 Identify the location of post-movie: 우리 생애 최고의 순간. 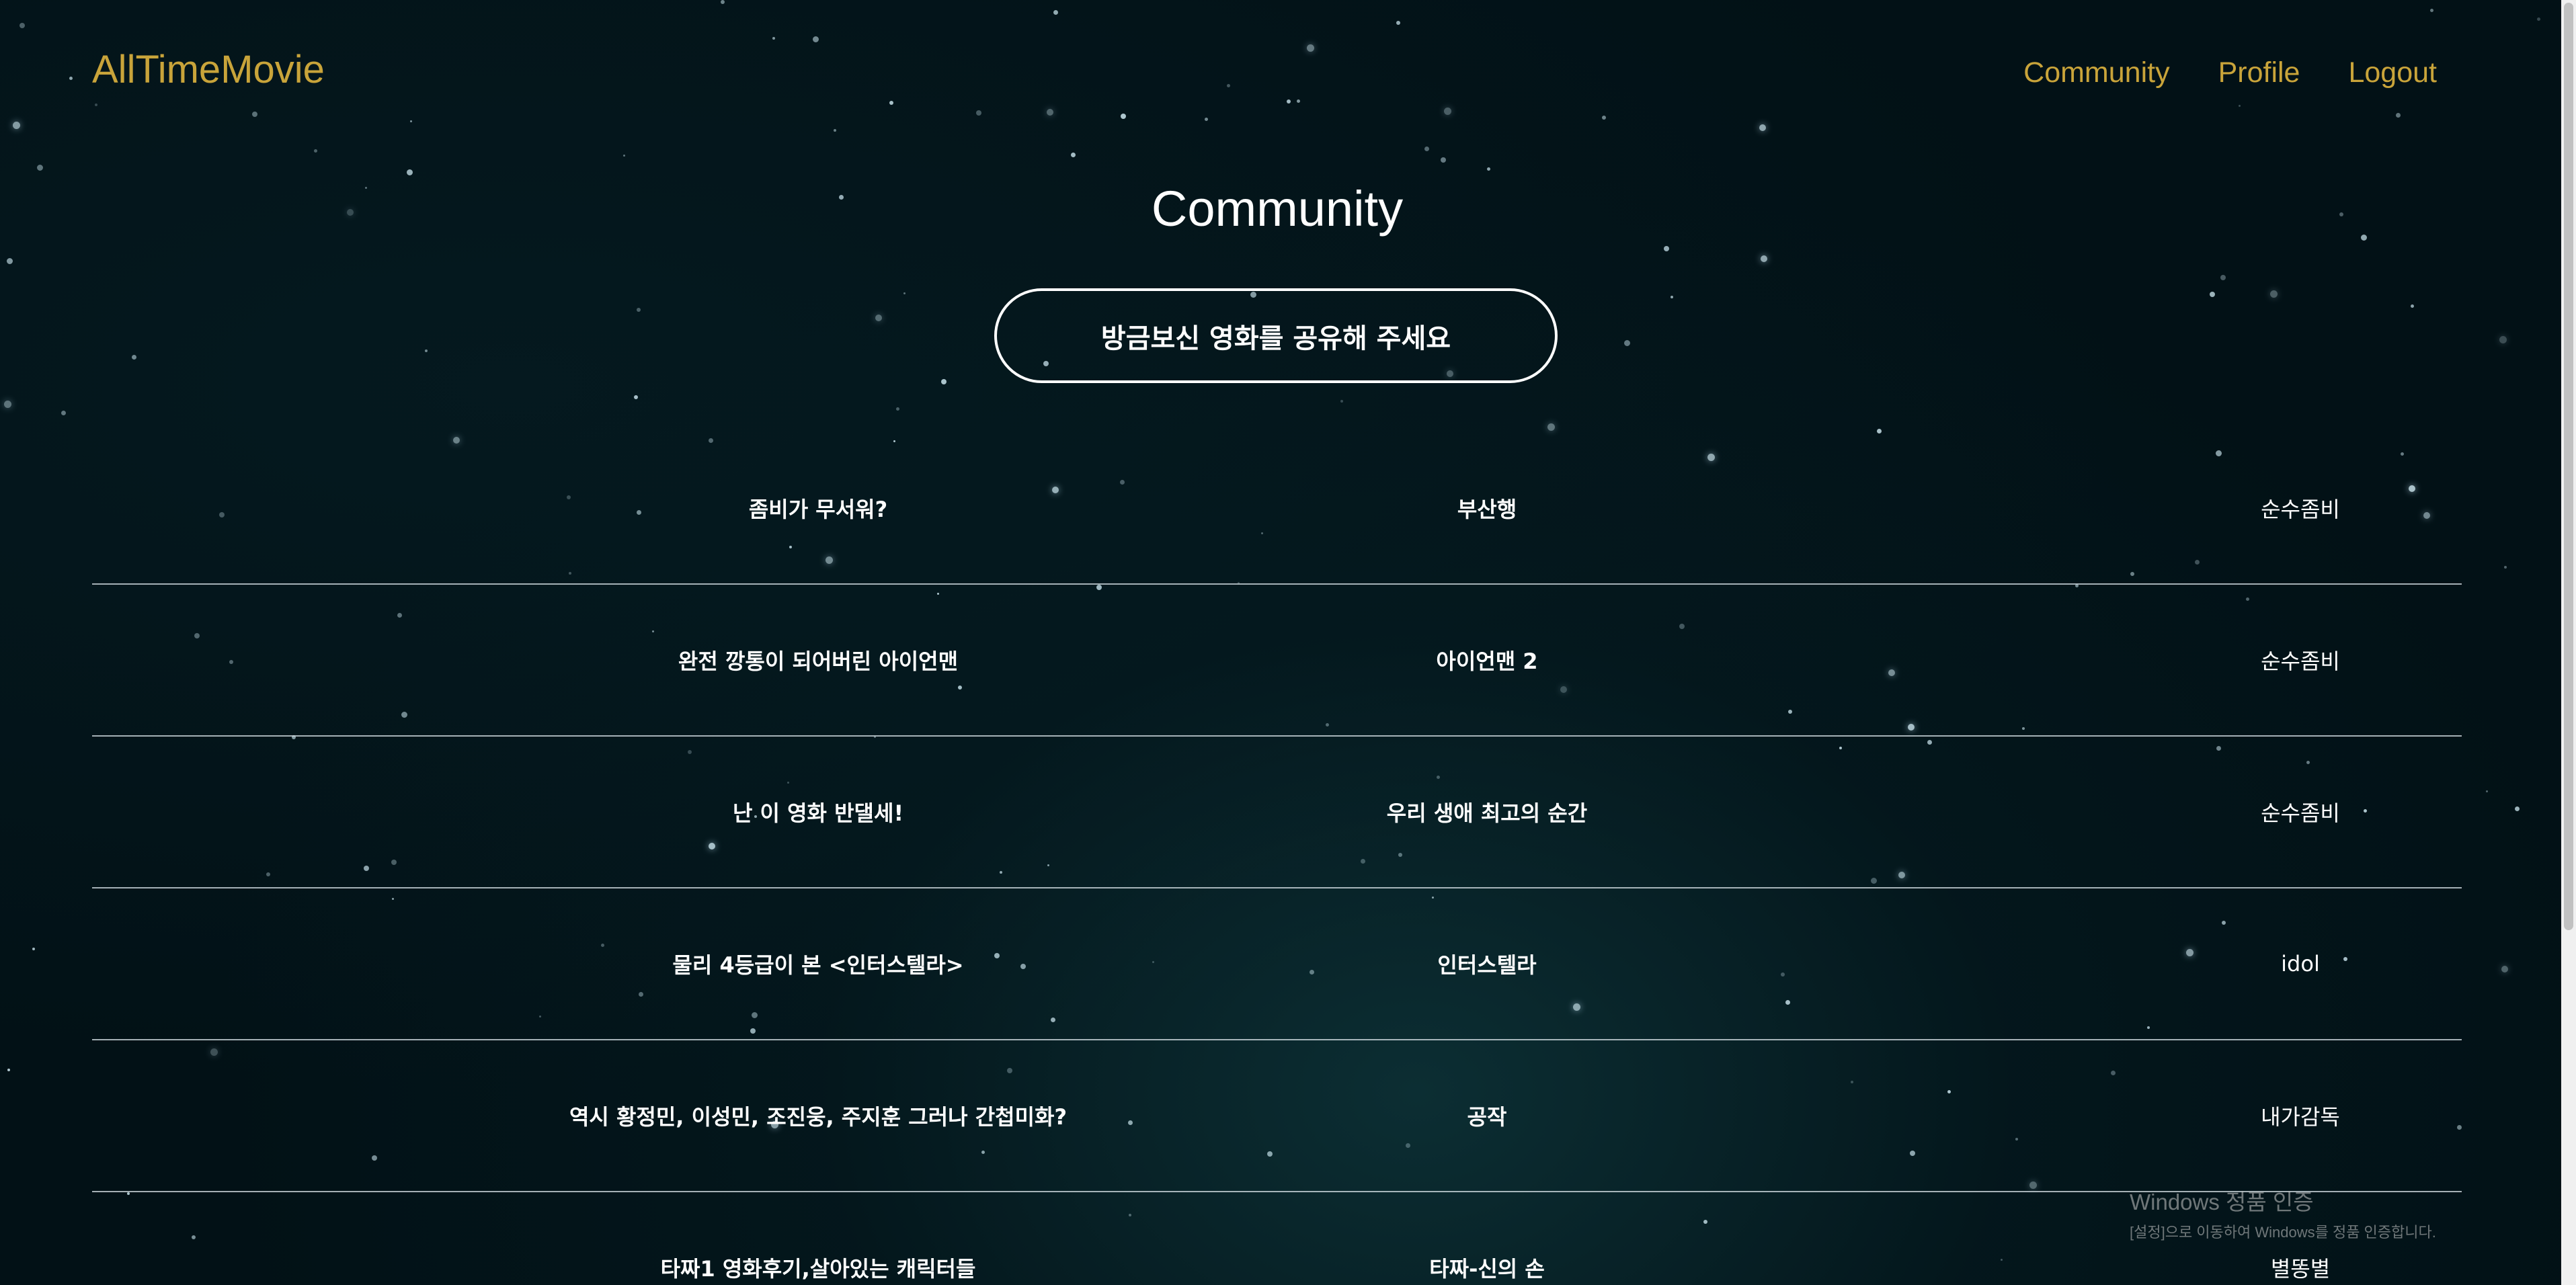
(1487, 813).